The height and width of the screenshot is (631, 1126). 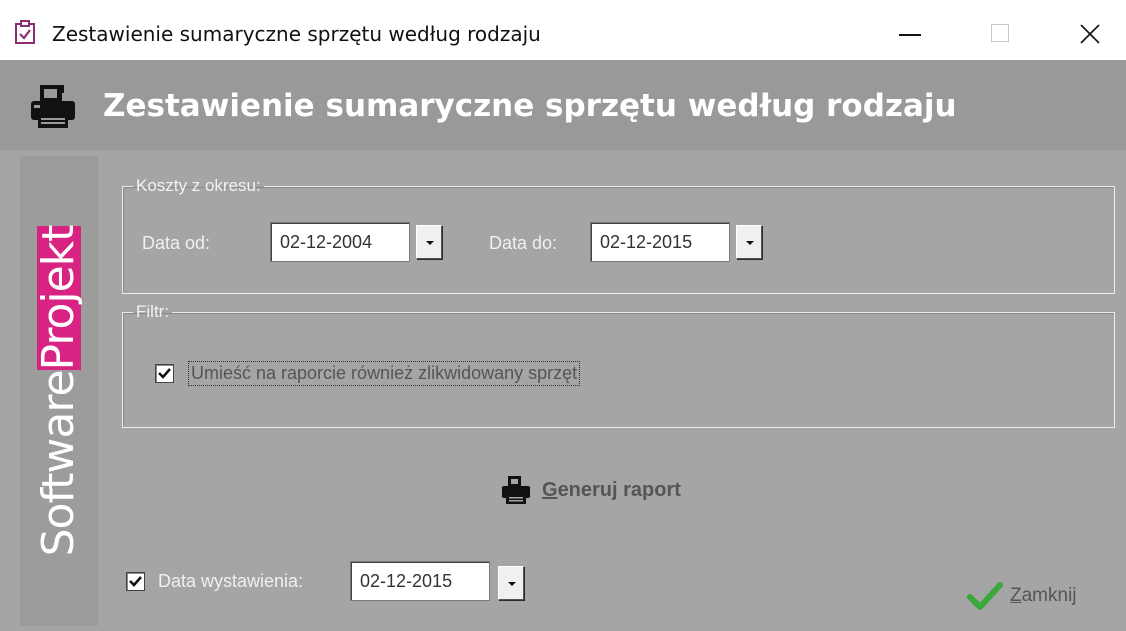 What do you see at coordinates (176, 243) in the screenshot?
I see `date-from-label: Data od:` at bounding box center [176, 243].